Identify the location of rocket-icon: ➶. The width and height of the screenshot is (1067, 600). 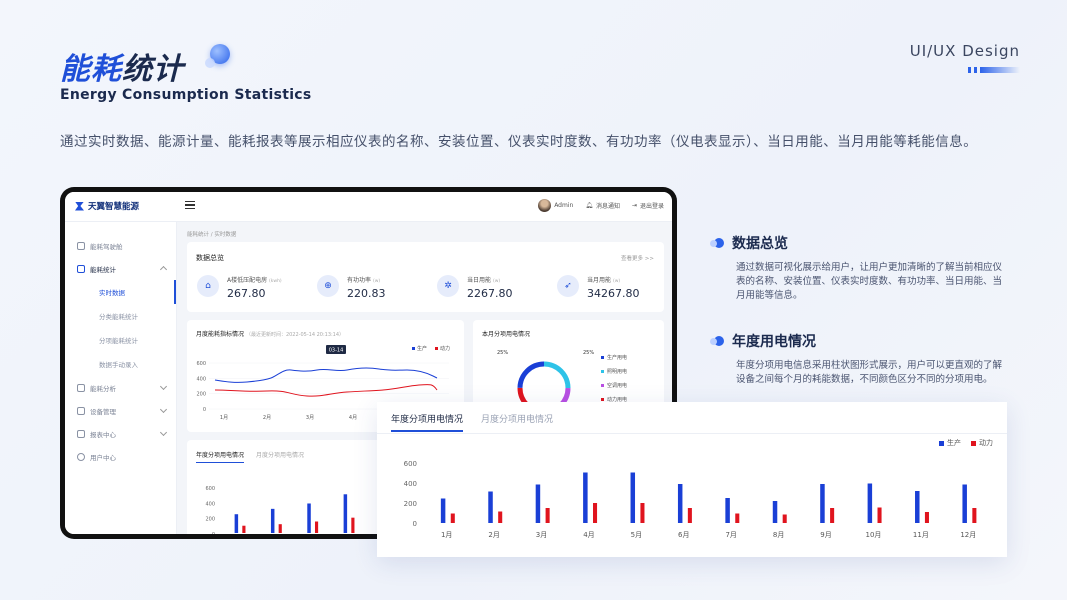
(568, 286).